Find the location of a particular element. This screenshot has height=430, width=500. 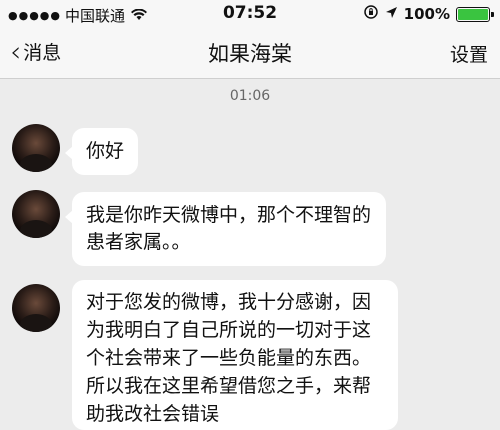

status-bar: ●●●●● 中国联通 07:52 100% is located at coordinates (250, 14).